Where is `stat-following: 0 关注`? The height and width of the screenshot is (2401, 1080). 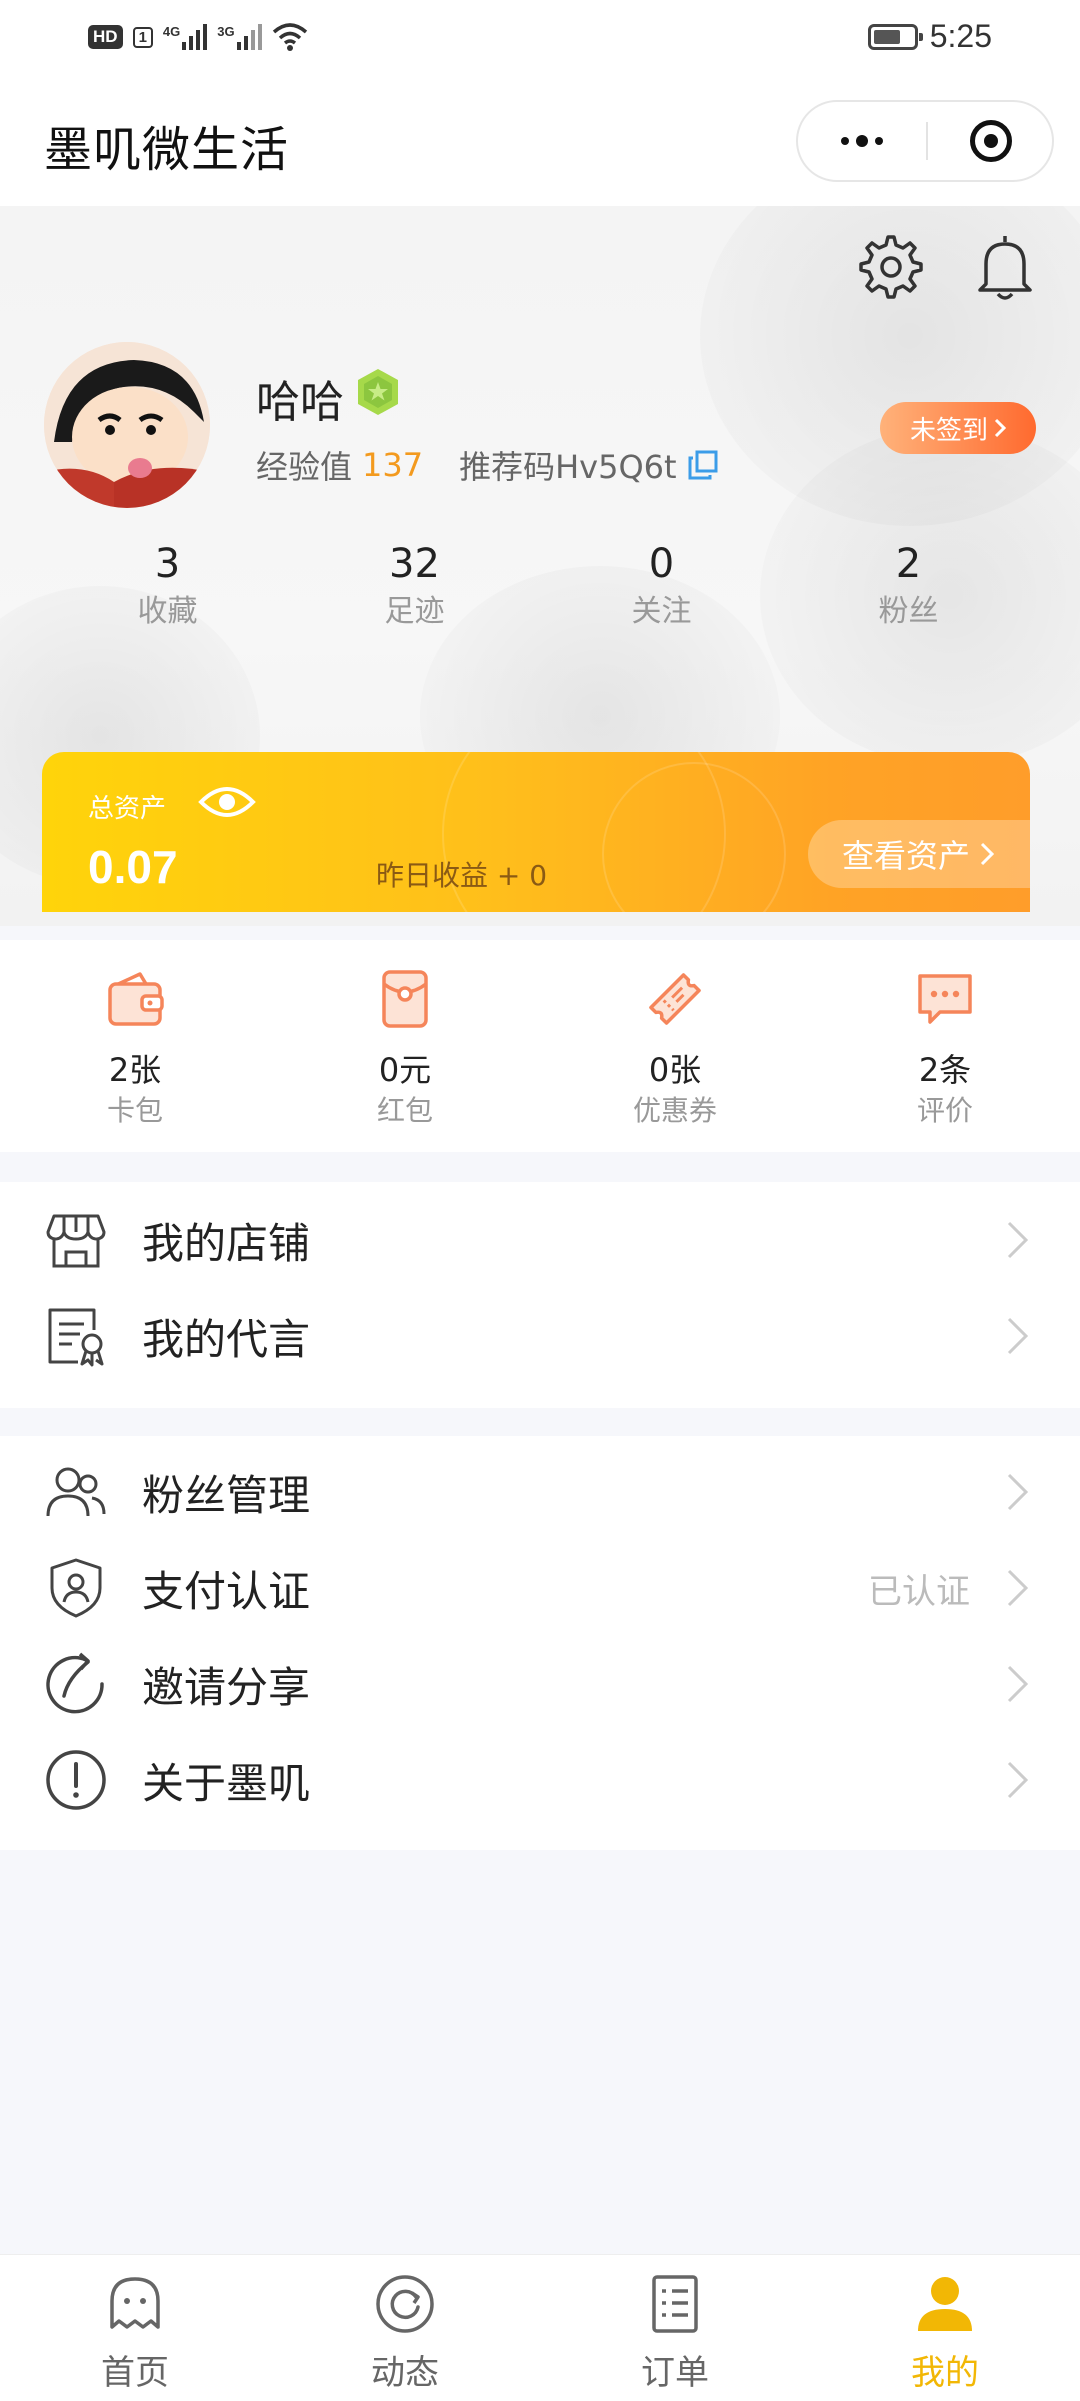
stat-following: 0 关注 is located at coordinates (661, 584).